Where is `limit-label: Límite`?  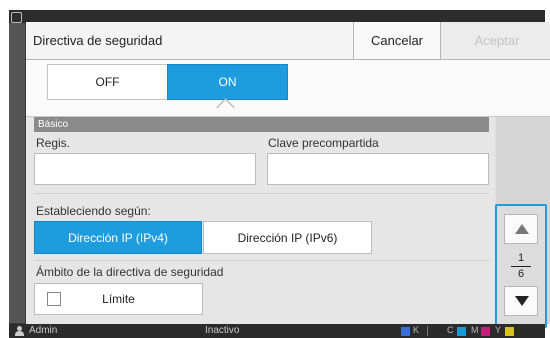 limit-label: Límite is located at coordinates (118, 299).